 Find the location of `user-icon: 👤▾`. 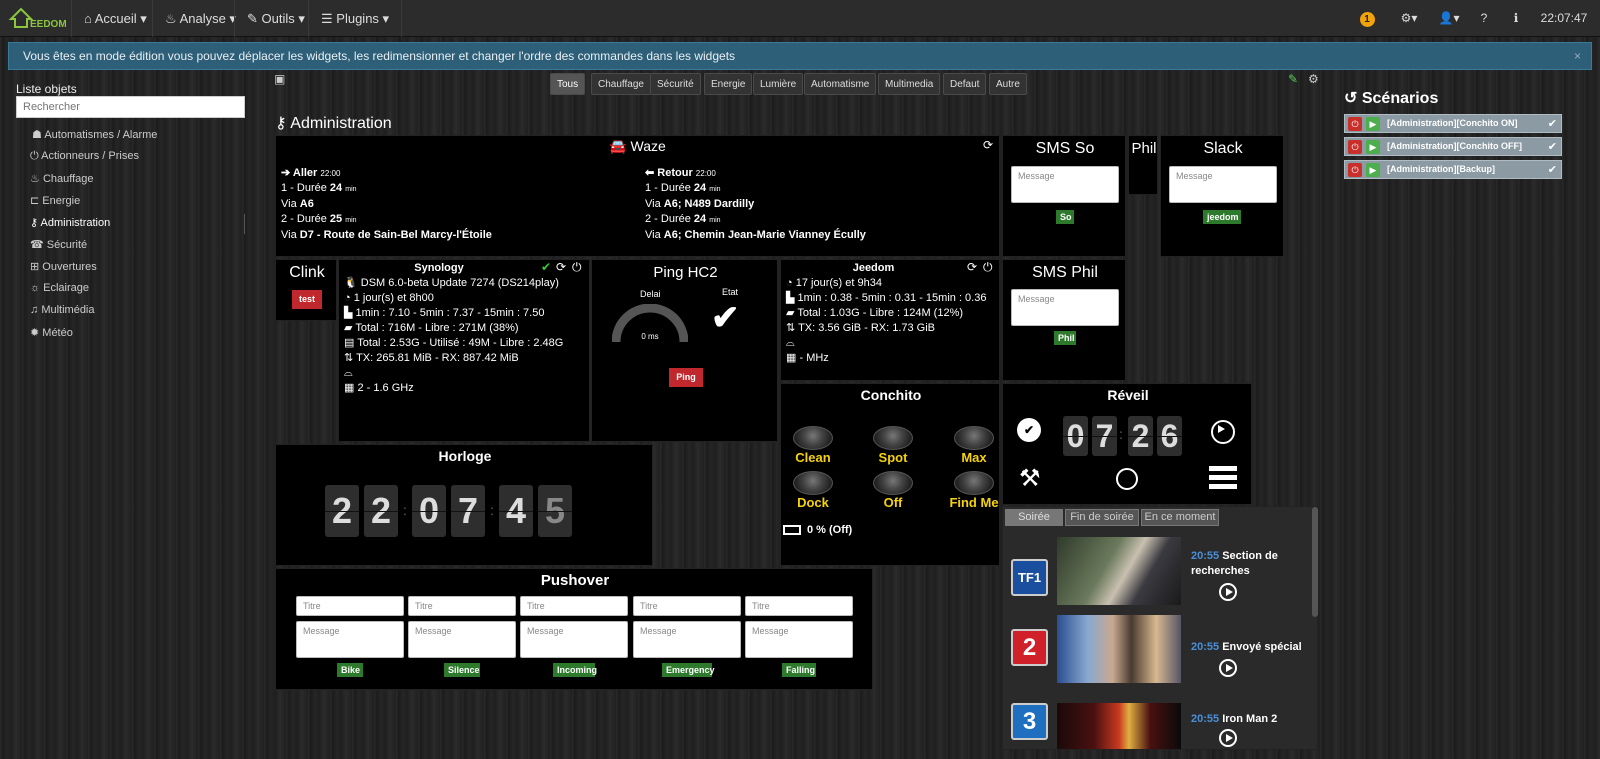

user-icon: 👤▾ is located at coordinates (1449, 18).